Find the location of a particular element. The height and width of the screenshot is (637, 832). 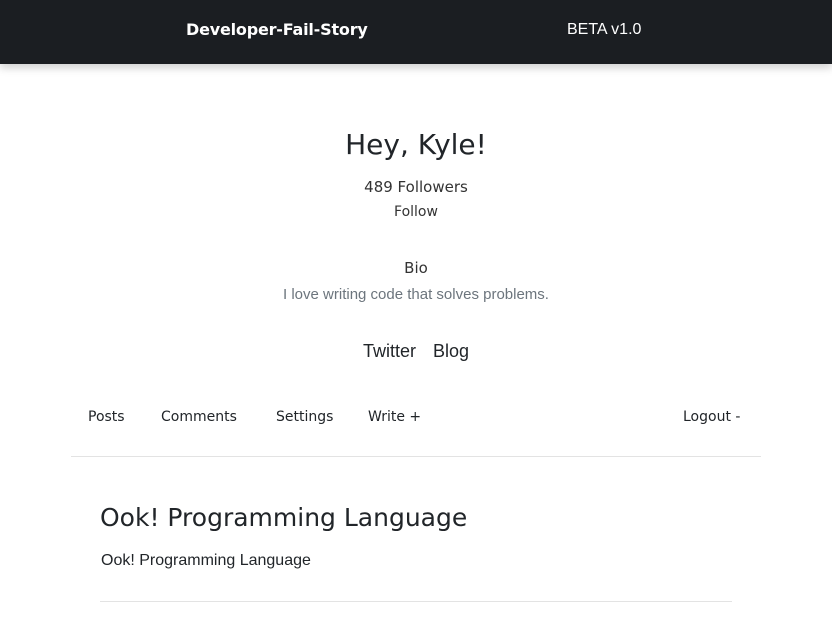

post-excerpt: Ook! Programming Language is located at coordinates (206, 560).